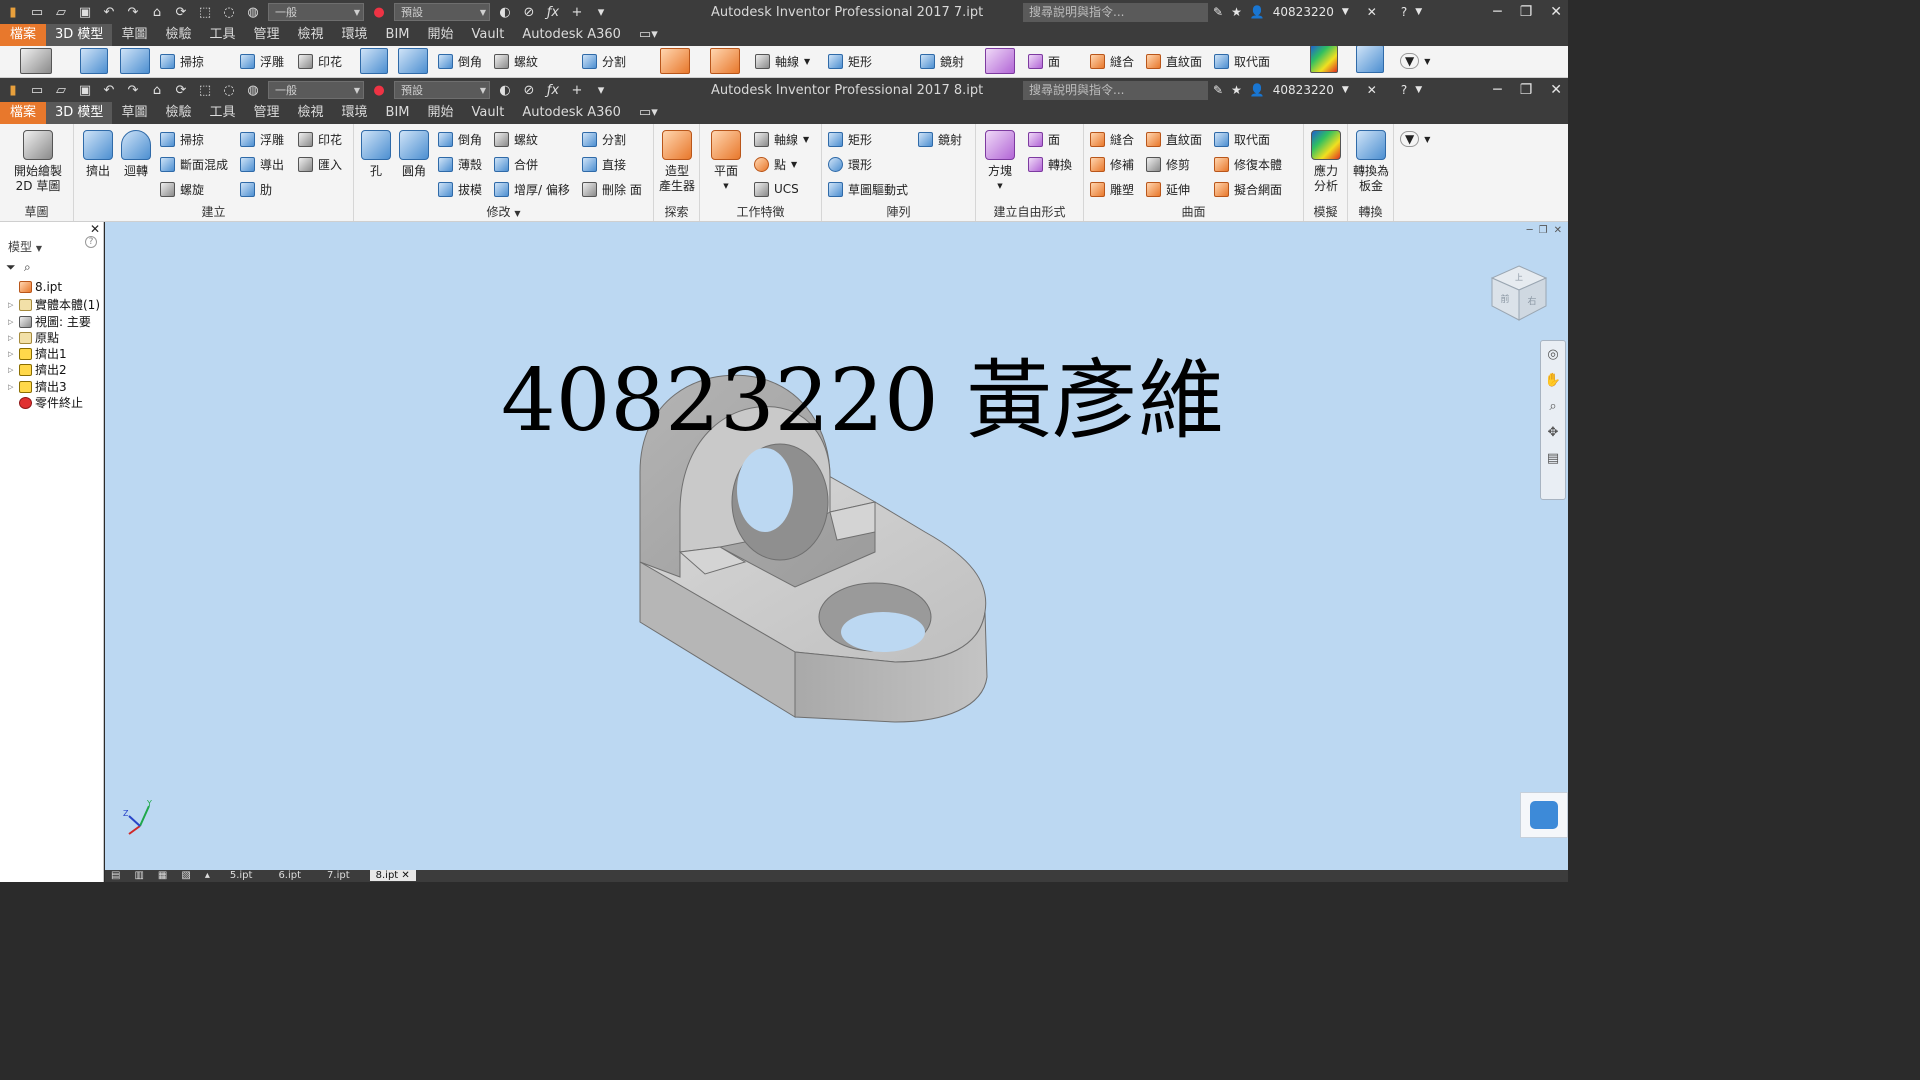  Describe the element at coordinates (109, 90) in the screenshot. I see `undo-icon: ↶` at that location.